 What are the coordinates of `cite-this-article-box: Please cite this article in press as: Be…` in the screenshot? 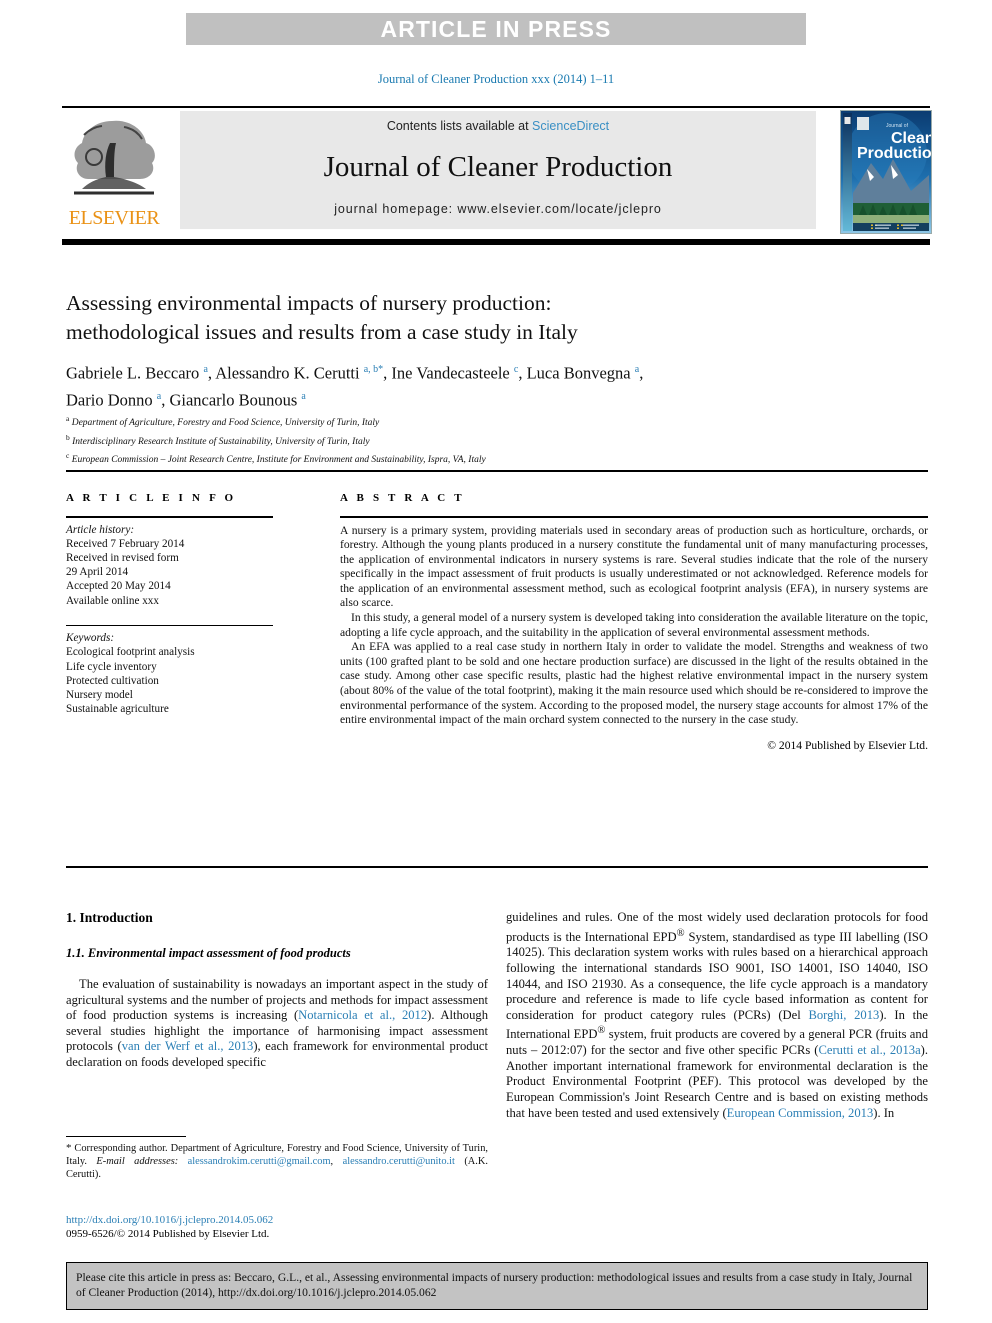 It's located at (497, 1286).